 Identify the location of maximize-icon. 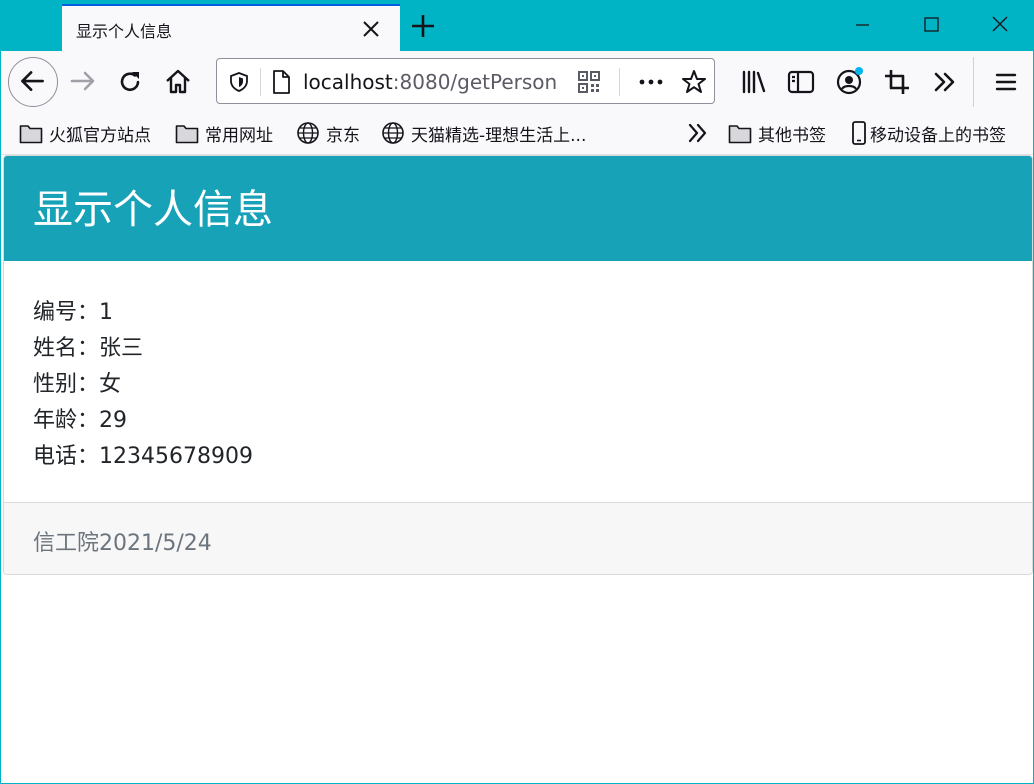
(931, 25).